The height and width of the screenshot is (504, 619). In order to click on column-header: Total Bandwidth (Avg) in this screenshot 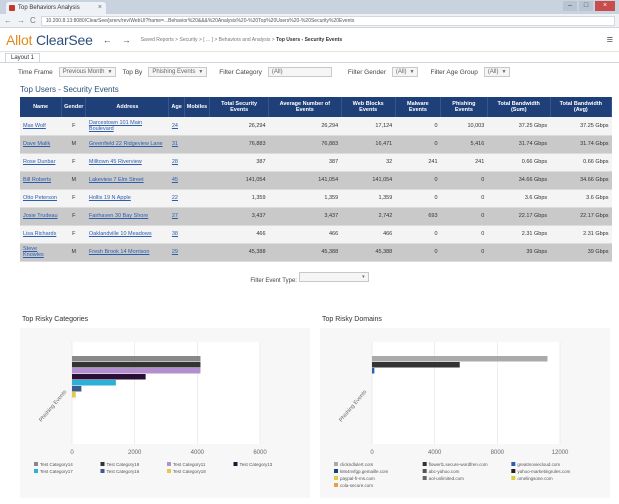, I will do `click(581, 107)`.